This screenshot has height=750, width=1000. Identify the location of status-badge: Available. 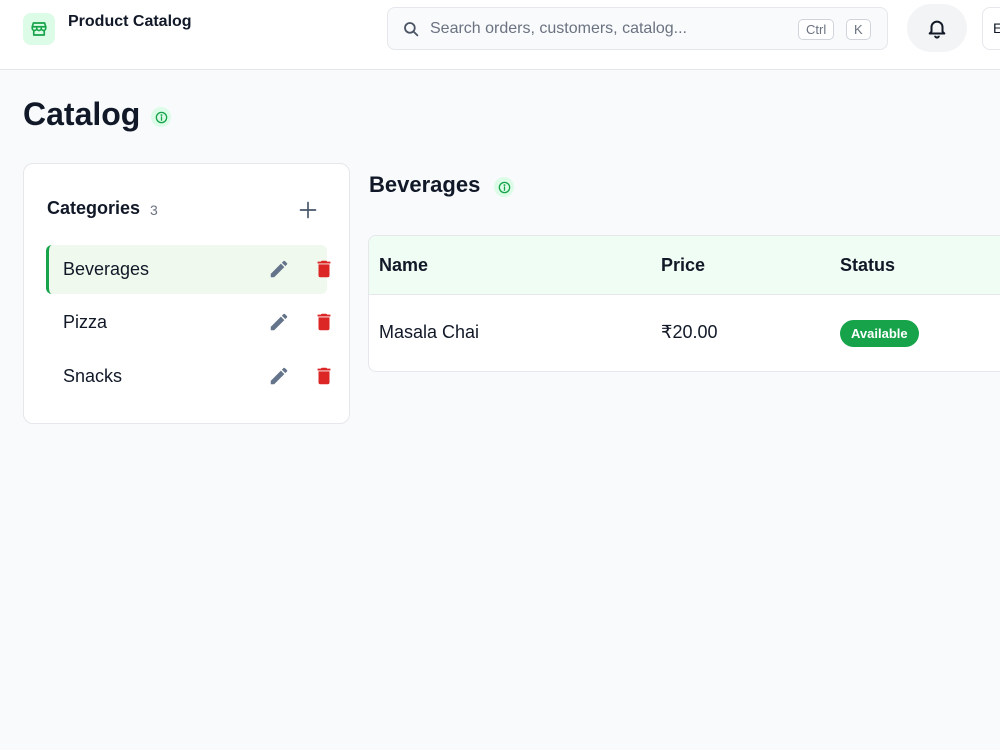
(879, 333).